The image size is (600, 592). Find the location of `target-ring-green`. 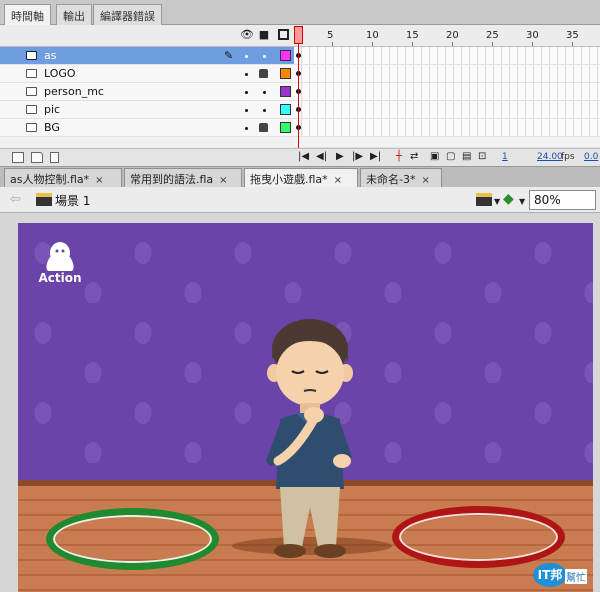

target-ring-green is located at coordinates (132, 539).